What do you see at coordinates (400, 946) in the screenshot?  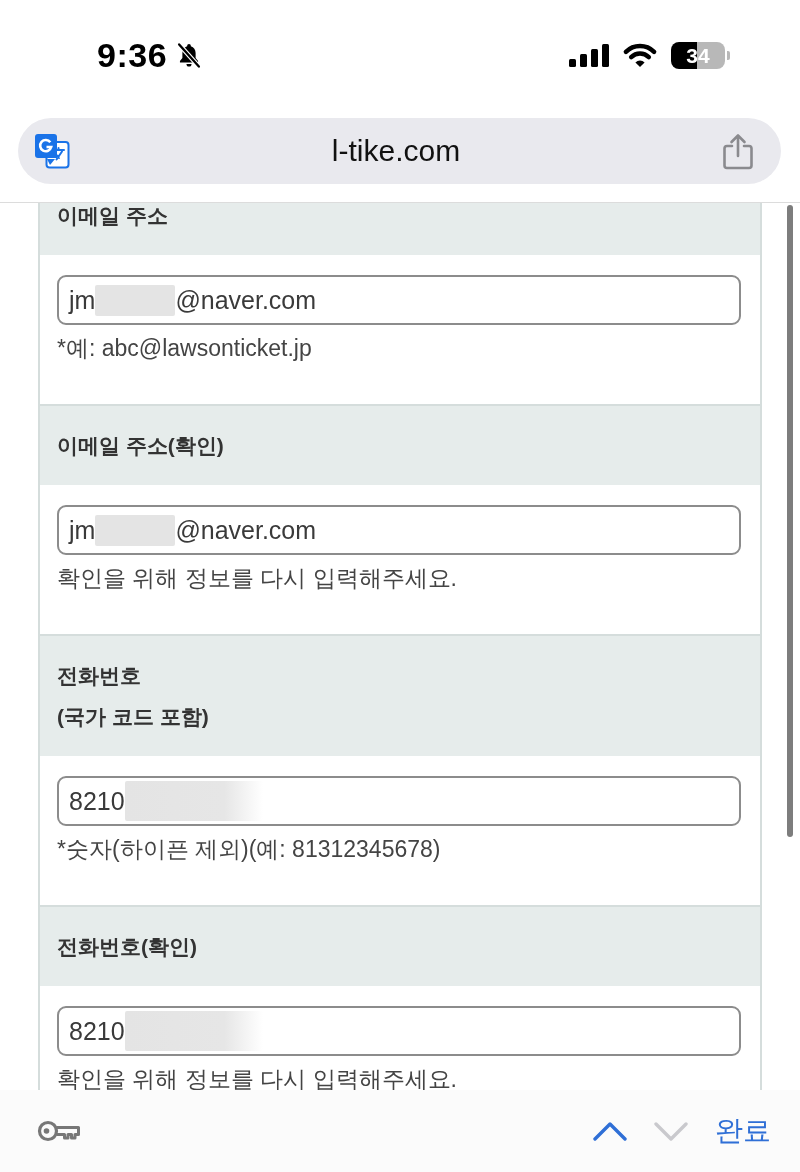 I see `field-label: 전화번호(확인)` at bounding box center [400, 946].